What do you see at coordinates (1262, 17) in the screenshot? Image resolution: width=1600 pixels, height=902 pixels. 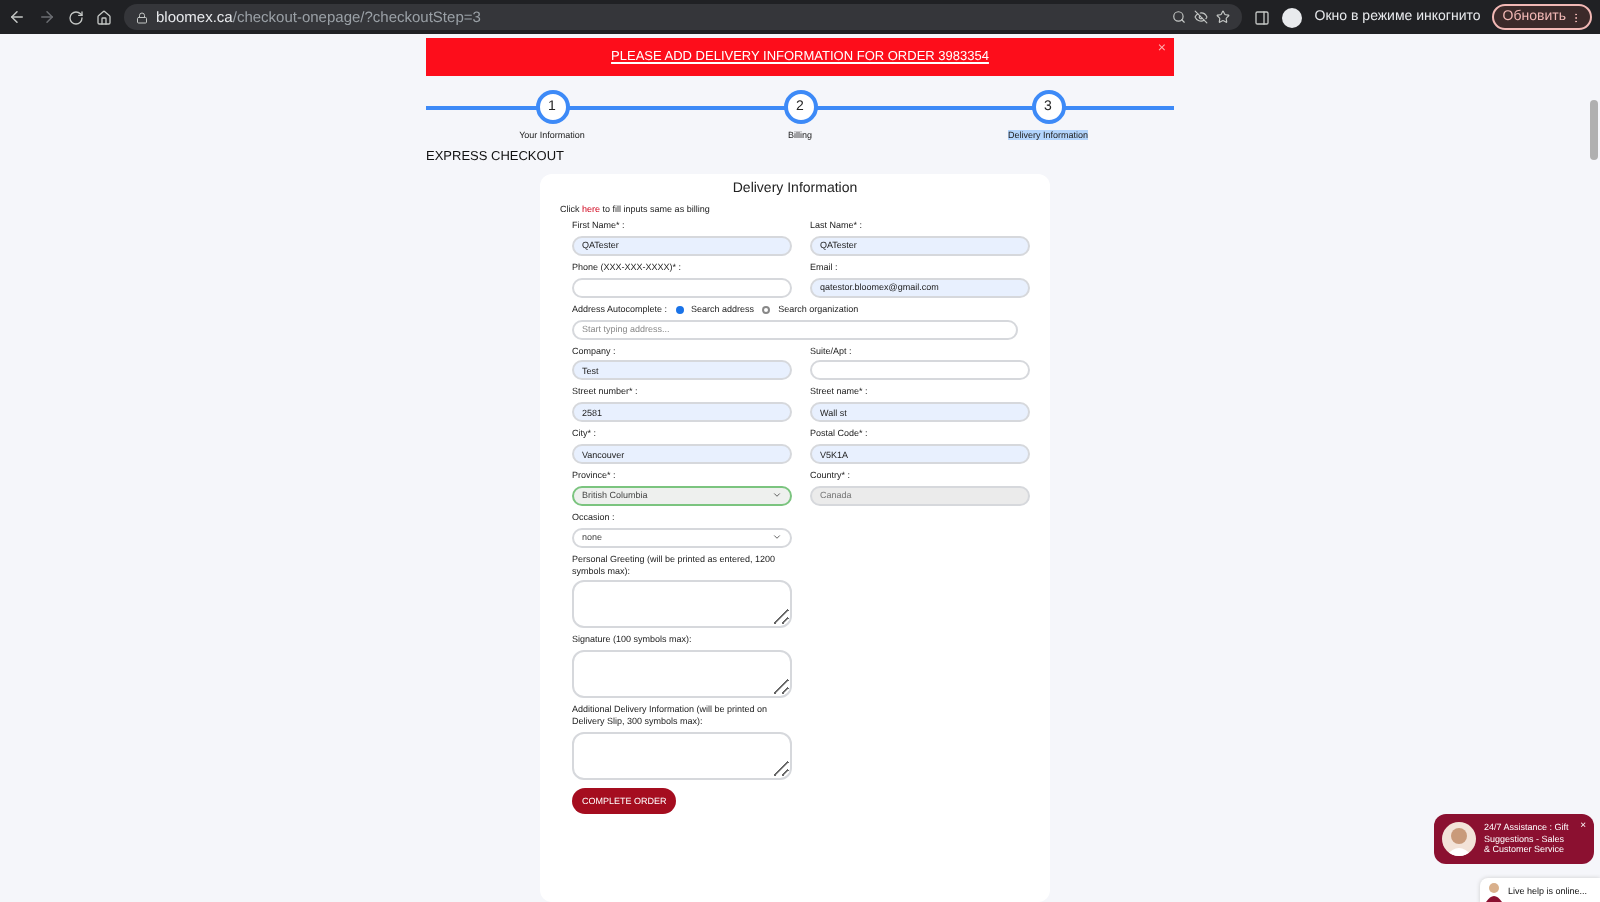 I see `side-panel-icon` at bounding box center [1262, 17].